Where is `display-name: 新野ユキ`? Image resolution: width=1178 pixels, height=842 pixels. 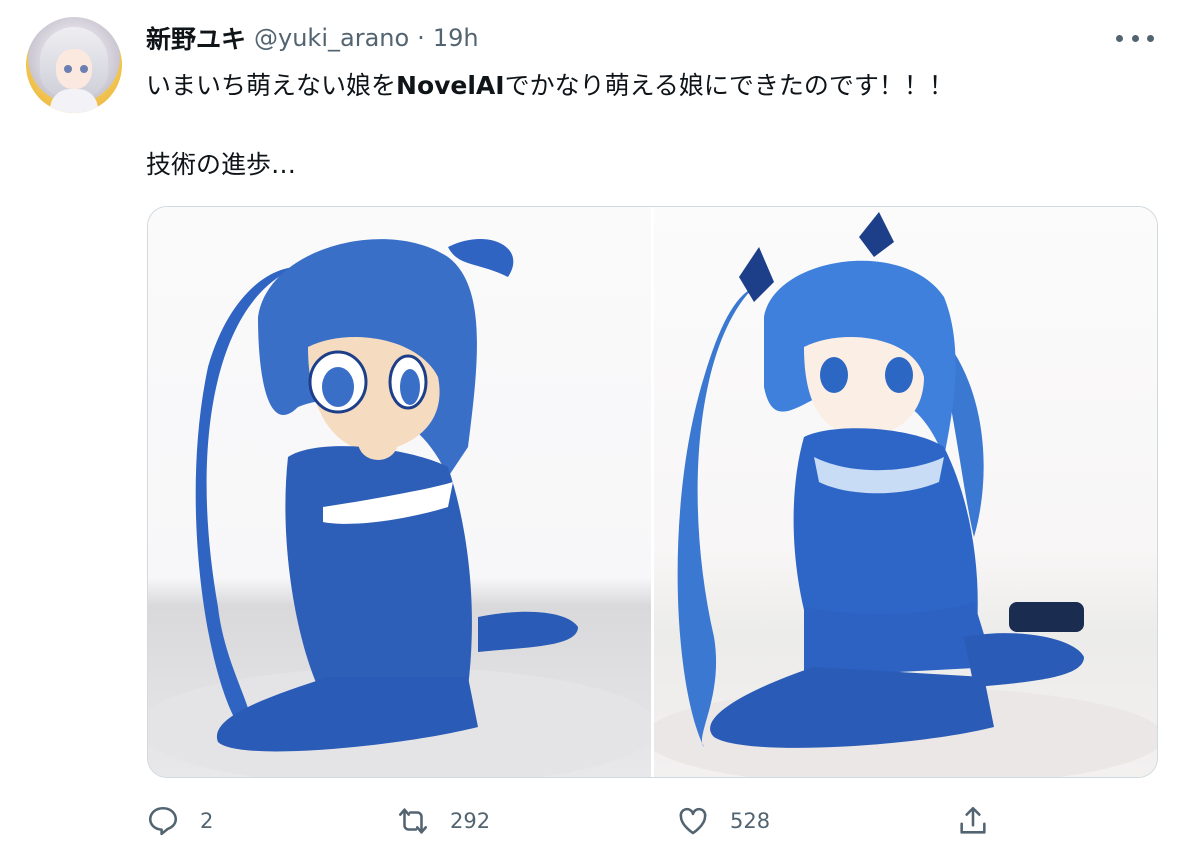 display-name: 新野ユキ is located at coordinates (196, 38).